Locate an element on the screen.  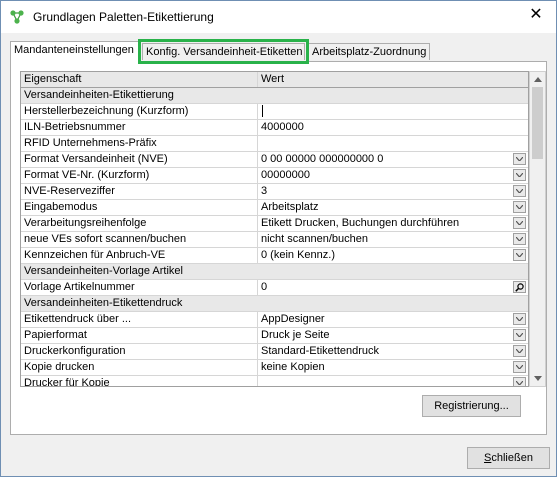
property-row: Drucker für Kopie is located at coordinates (274, 381).